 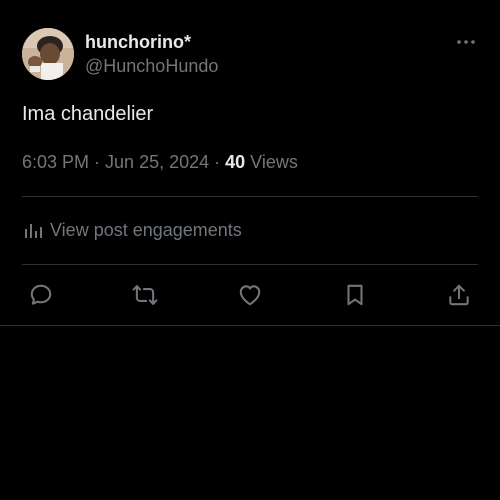 I want to click on views-count: 40, so click(x=235, y=162).